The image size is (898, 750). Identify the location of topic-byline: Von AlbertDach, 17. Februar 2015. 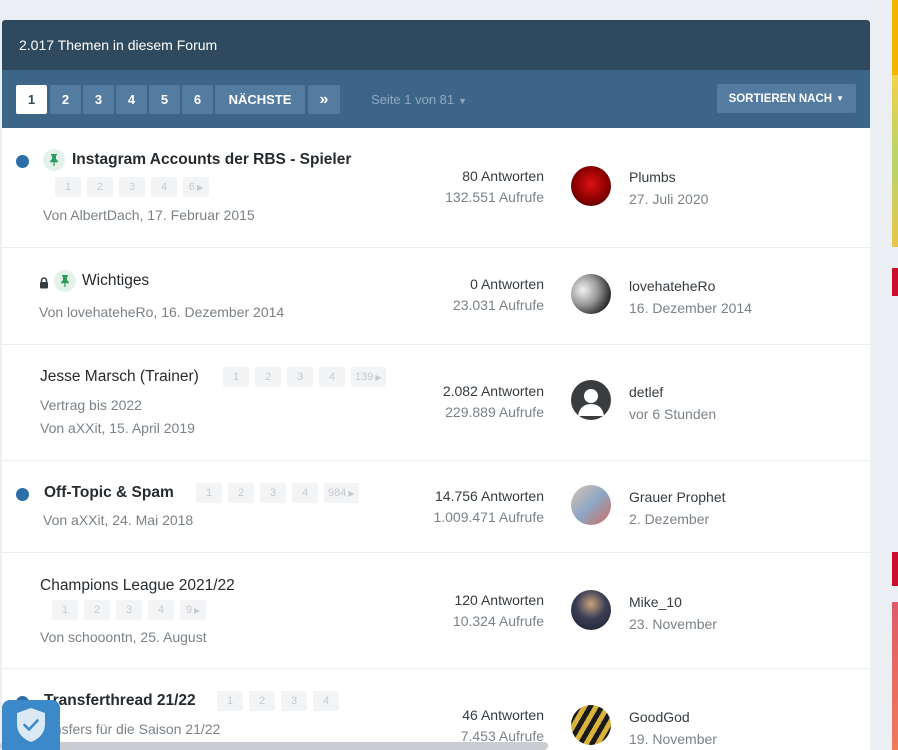
(149, 215).